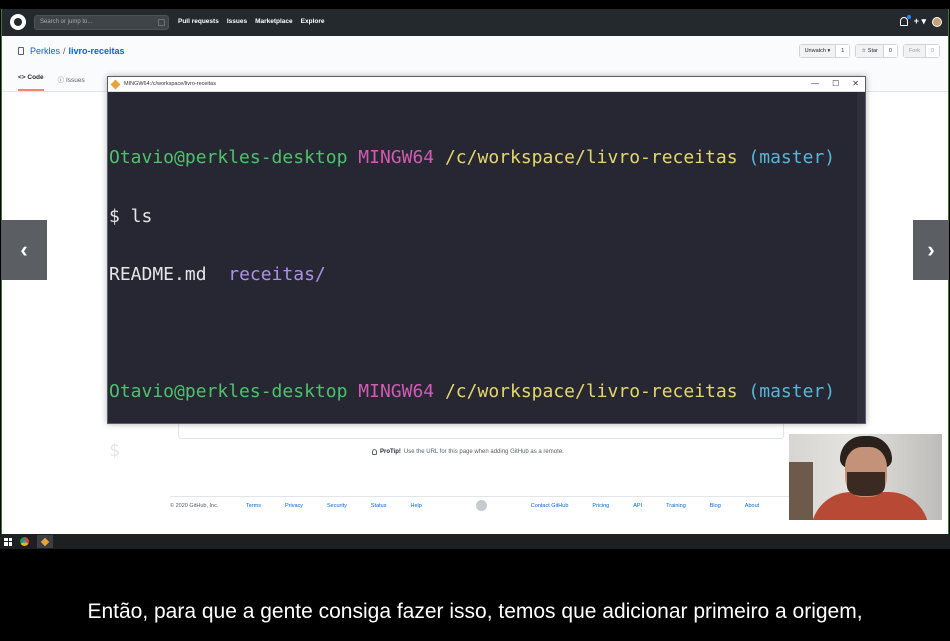 The height and width of the screenshot is (641, 950). Describe the element at coordinates (815, 83) in the screenshot. I see `minimize-button: —` at that location.